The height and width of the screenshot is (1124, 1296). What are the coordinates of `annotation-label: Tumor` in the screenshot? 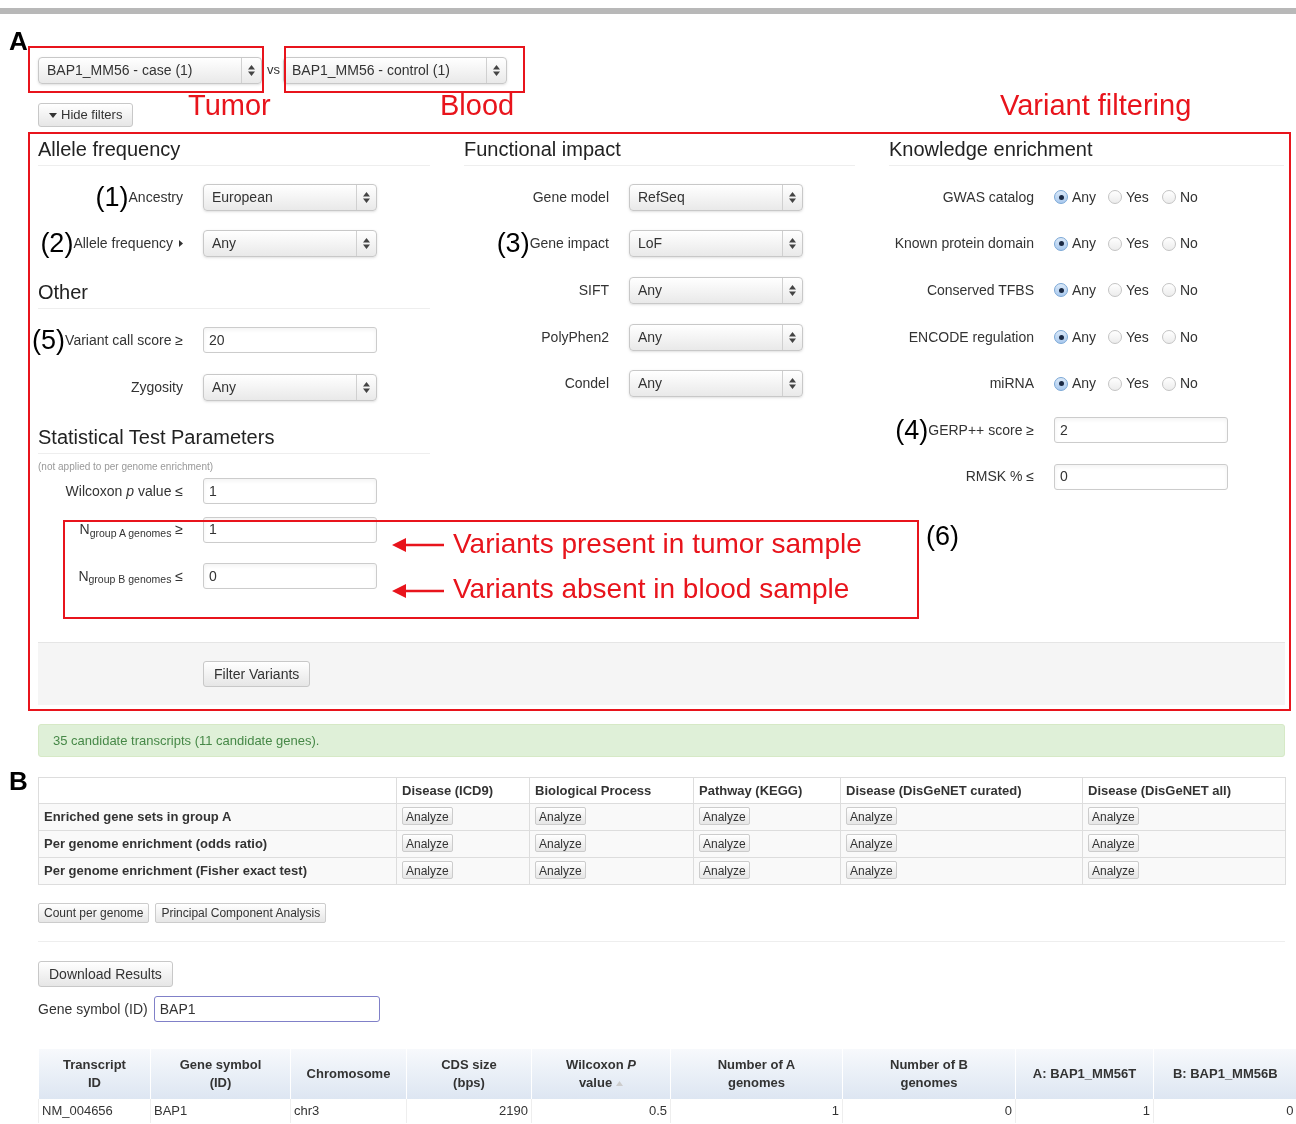 It's located at (229, 105).